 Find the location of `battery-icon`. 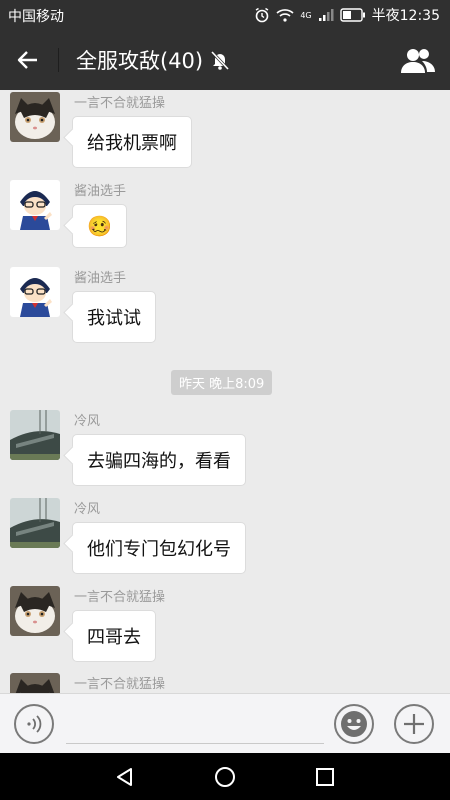

battery-icon is located at coordinates (352, 15).